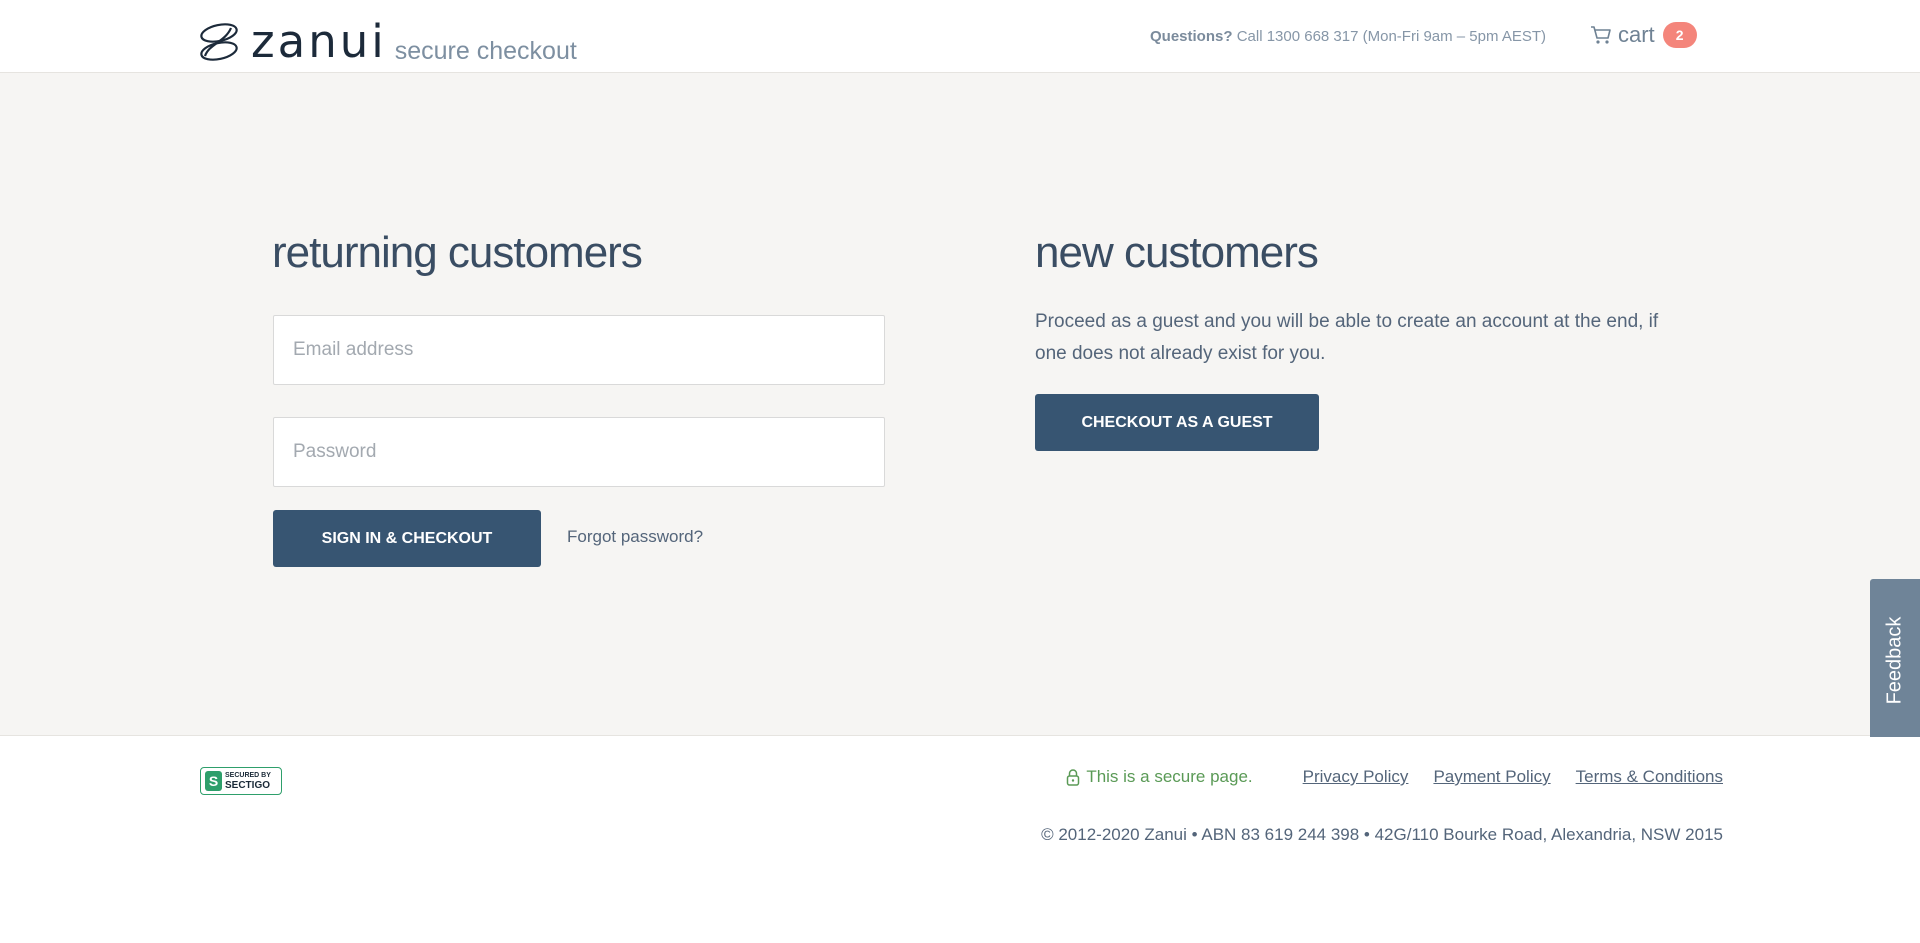  I want to click on questions-label: Questions?, so click(1191, 36).